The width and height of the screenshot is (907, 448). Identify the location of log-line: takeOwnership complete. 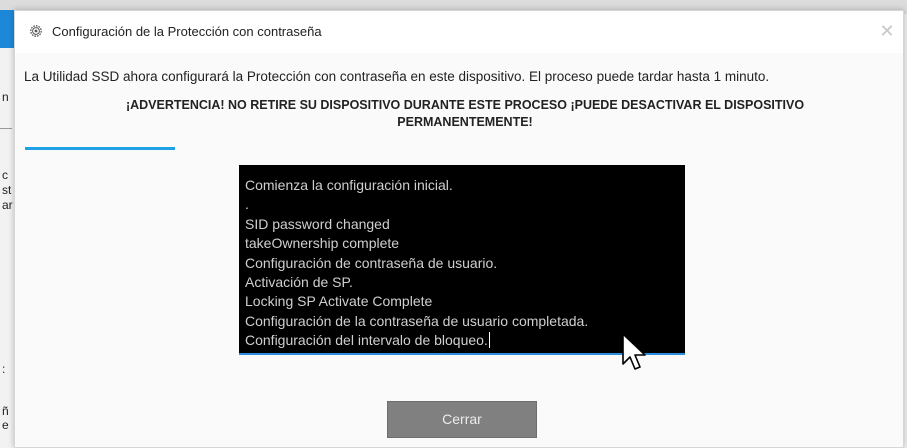
(322, 243).